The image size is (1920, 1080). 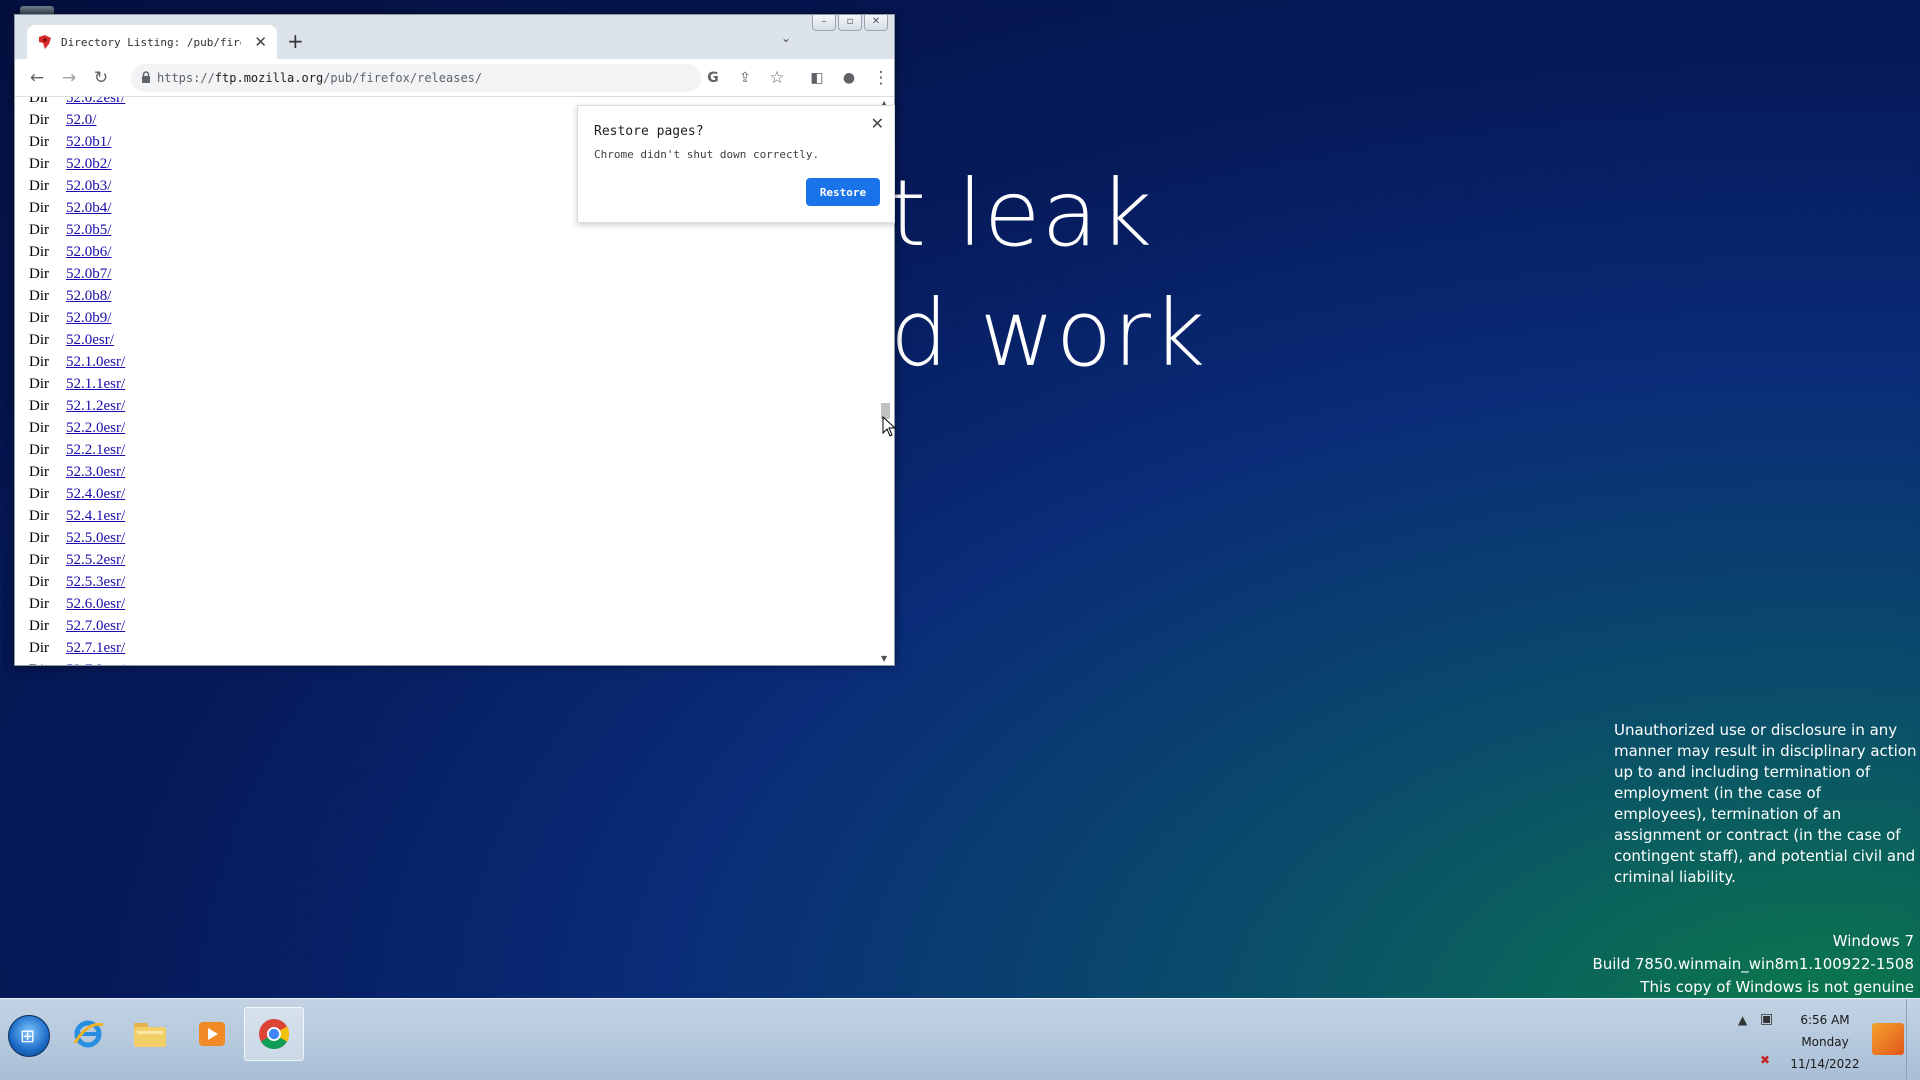 I want to click on url-path: /pub/firefox/releases/, so click(x=403, y=78).